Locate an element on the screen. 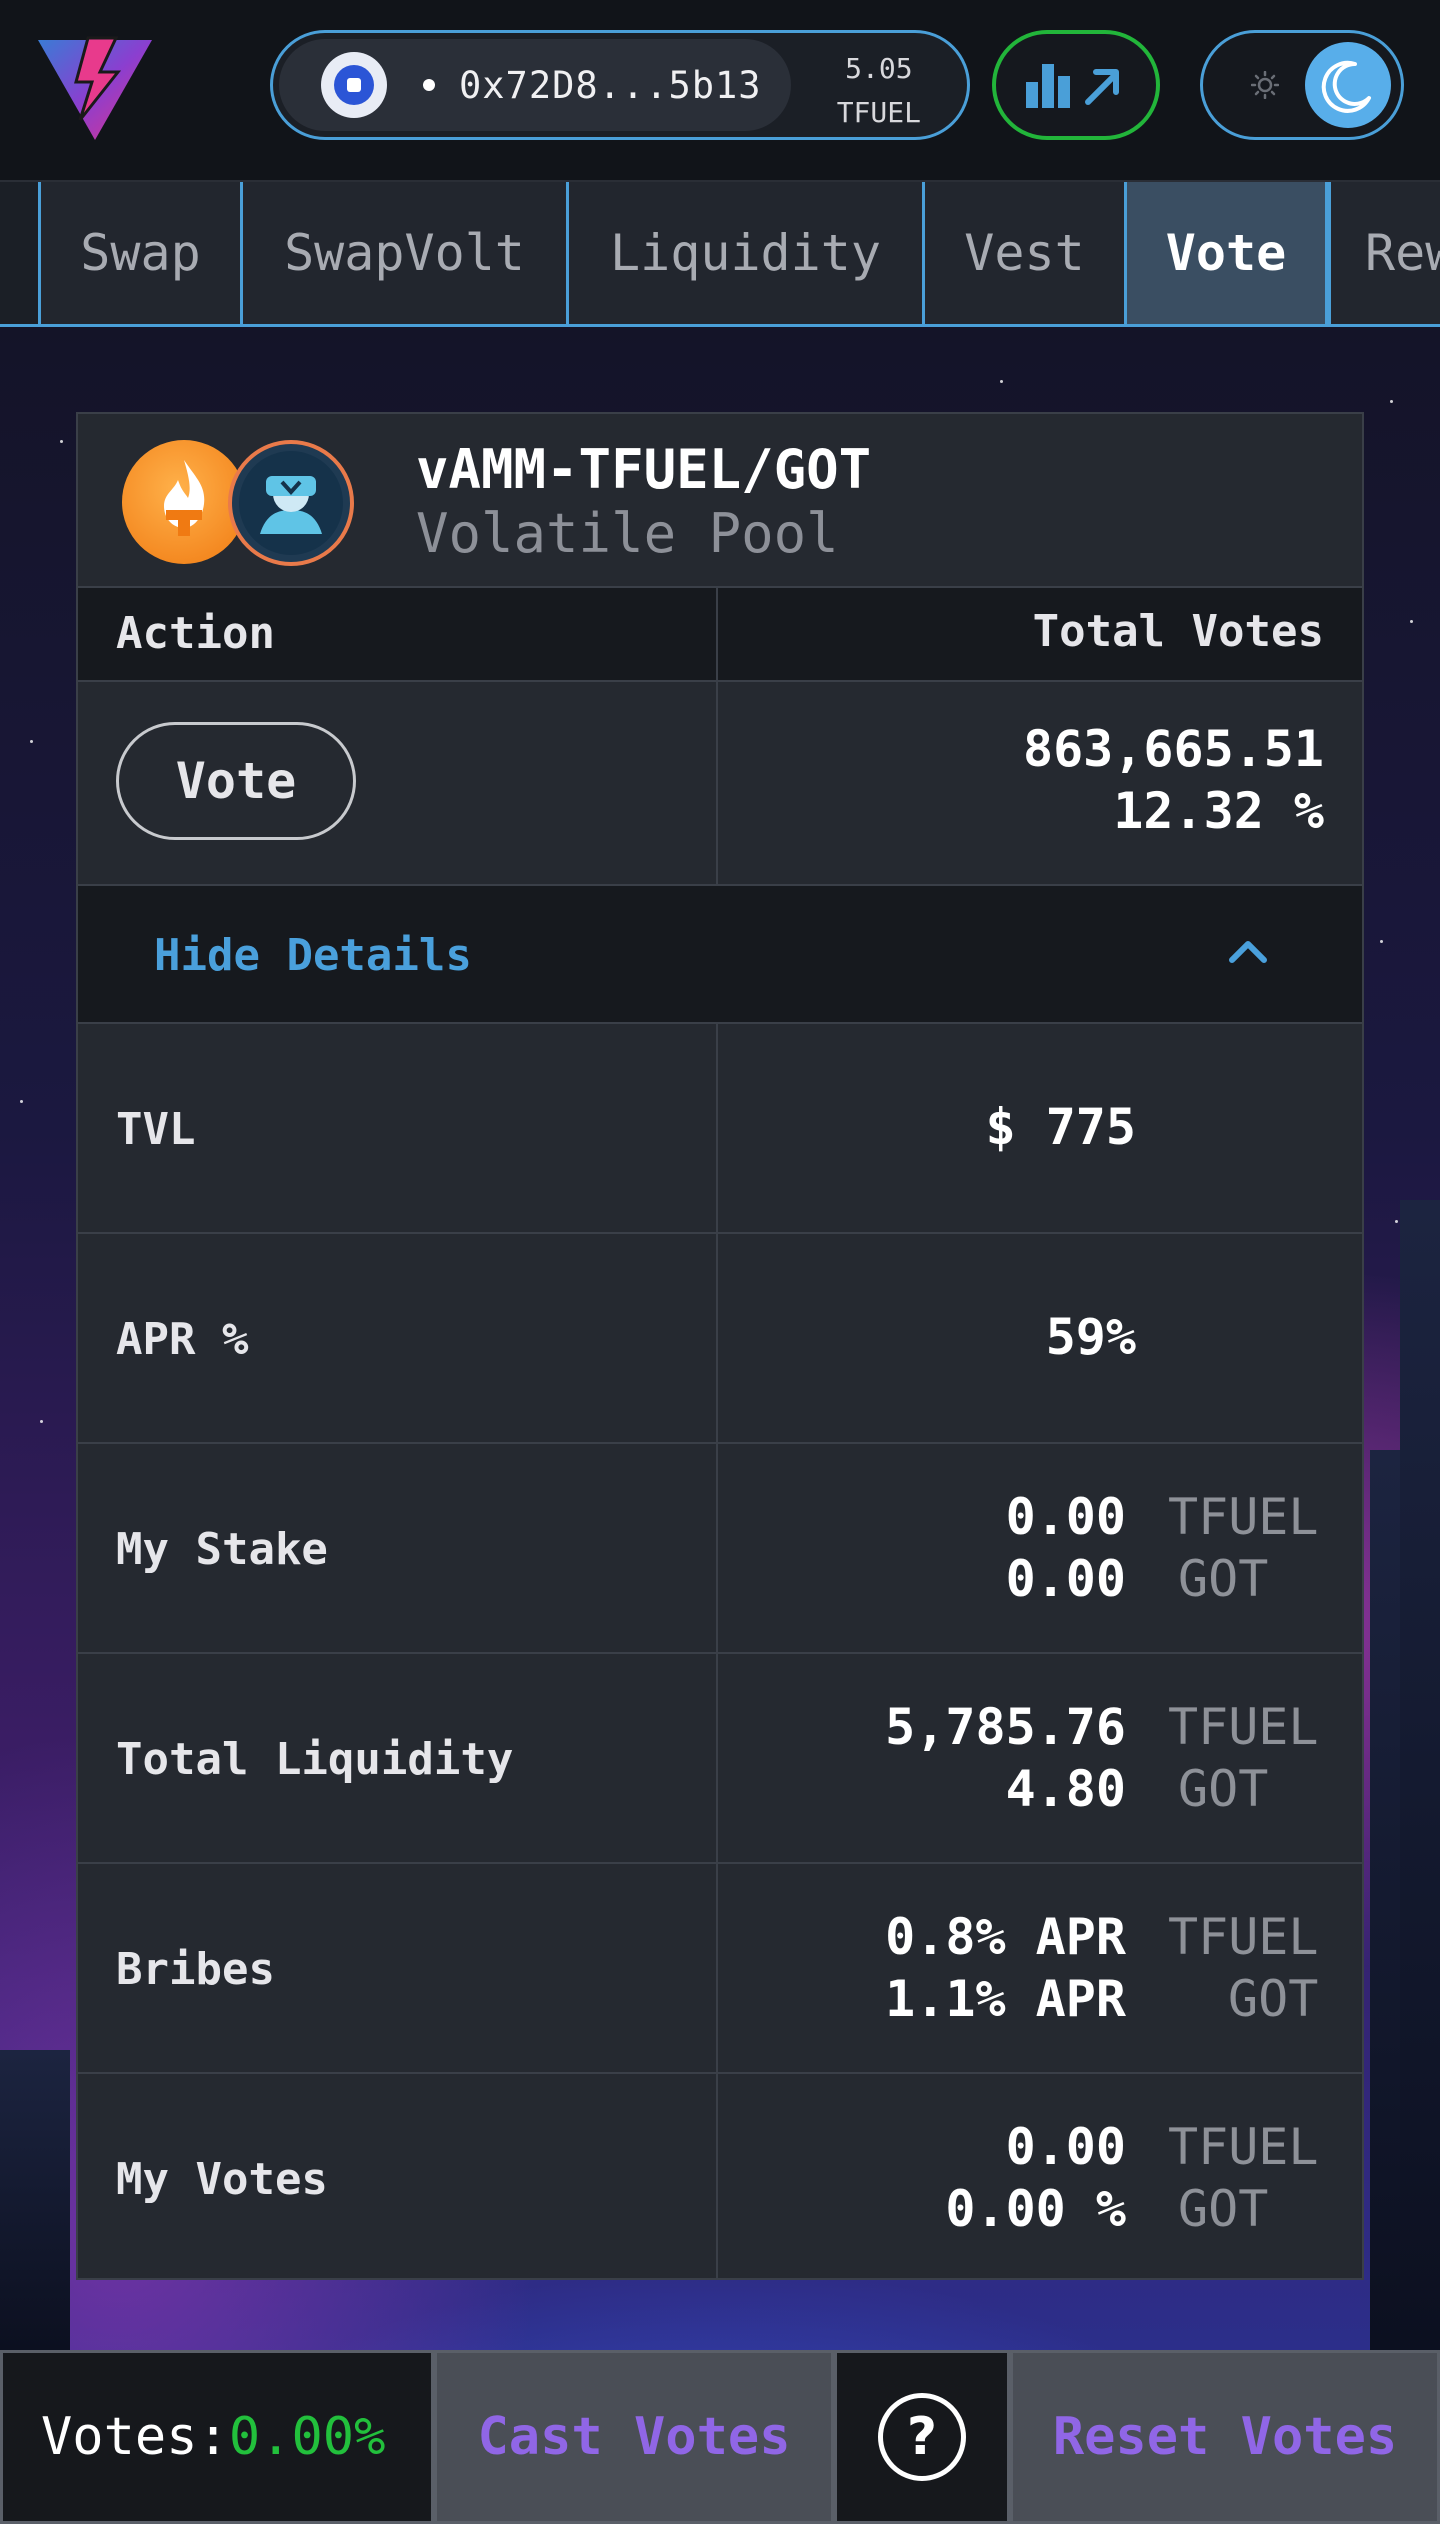  votes-summary: Votes: 0.00% is located at coordinates (217, 2437).